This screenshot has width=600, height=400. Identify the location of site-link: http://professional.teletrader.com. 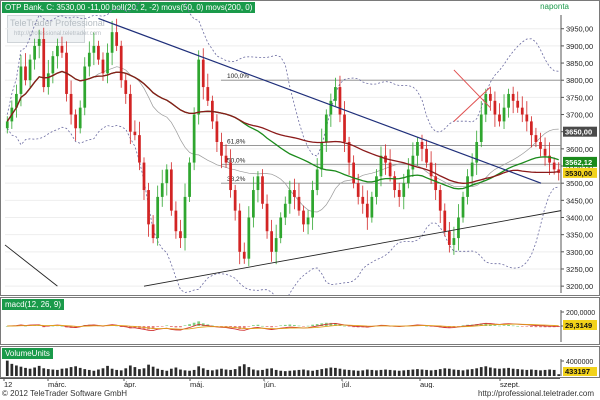
(536, 393).